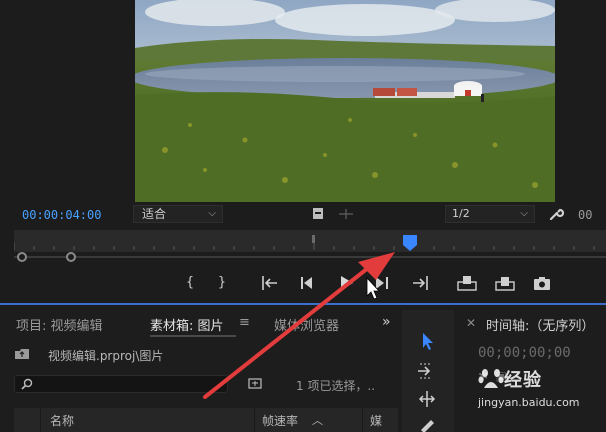 The image size is (606, 432). What do you see at coordinates (318, 213) in the screenshot?
I see `insert-marker-icon` at bounding box center [318, 213].